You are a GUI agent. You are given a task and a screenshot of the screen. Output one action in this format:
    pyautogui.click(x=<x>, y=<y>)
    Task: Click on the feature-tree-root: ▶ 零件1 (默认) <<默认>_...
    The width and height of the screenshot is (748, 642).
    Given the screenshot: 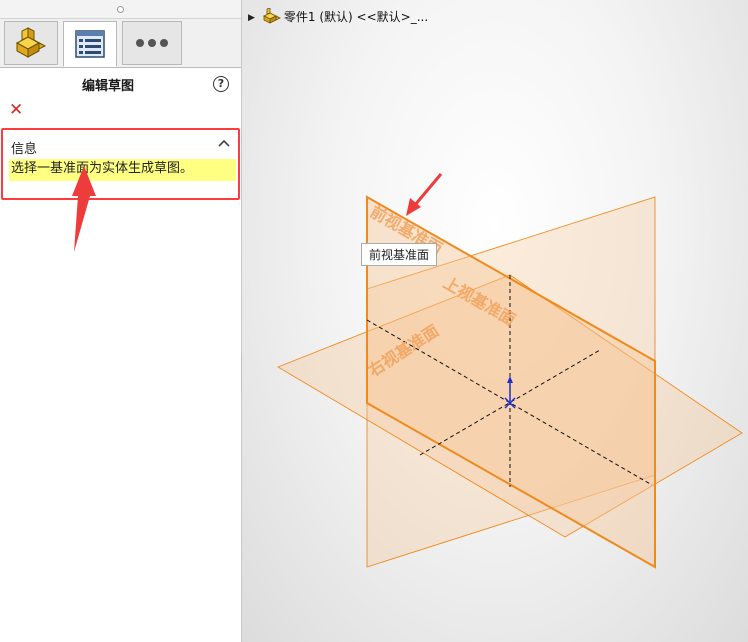 What is the action you would take?
    pyautogui.click(x=338, y=17)
    